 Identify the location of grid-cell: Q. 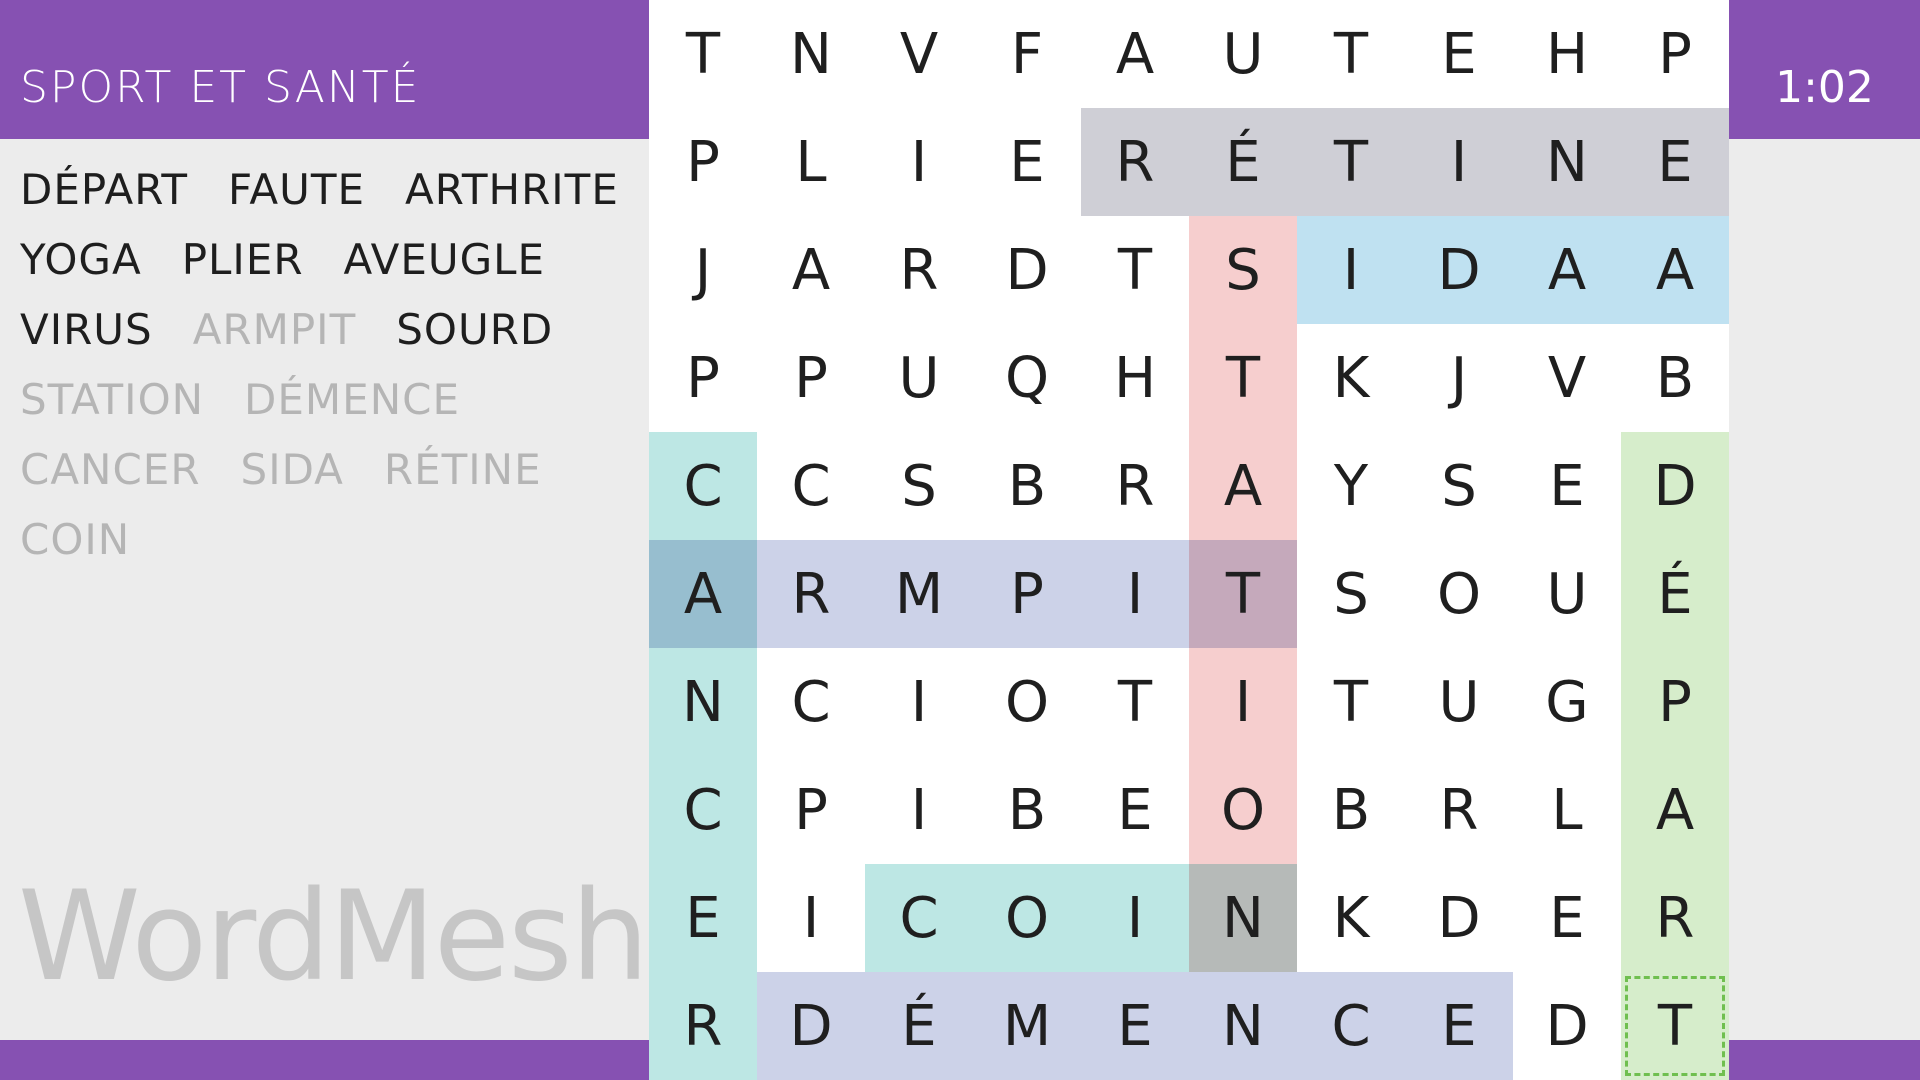
(1027, 378).